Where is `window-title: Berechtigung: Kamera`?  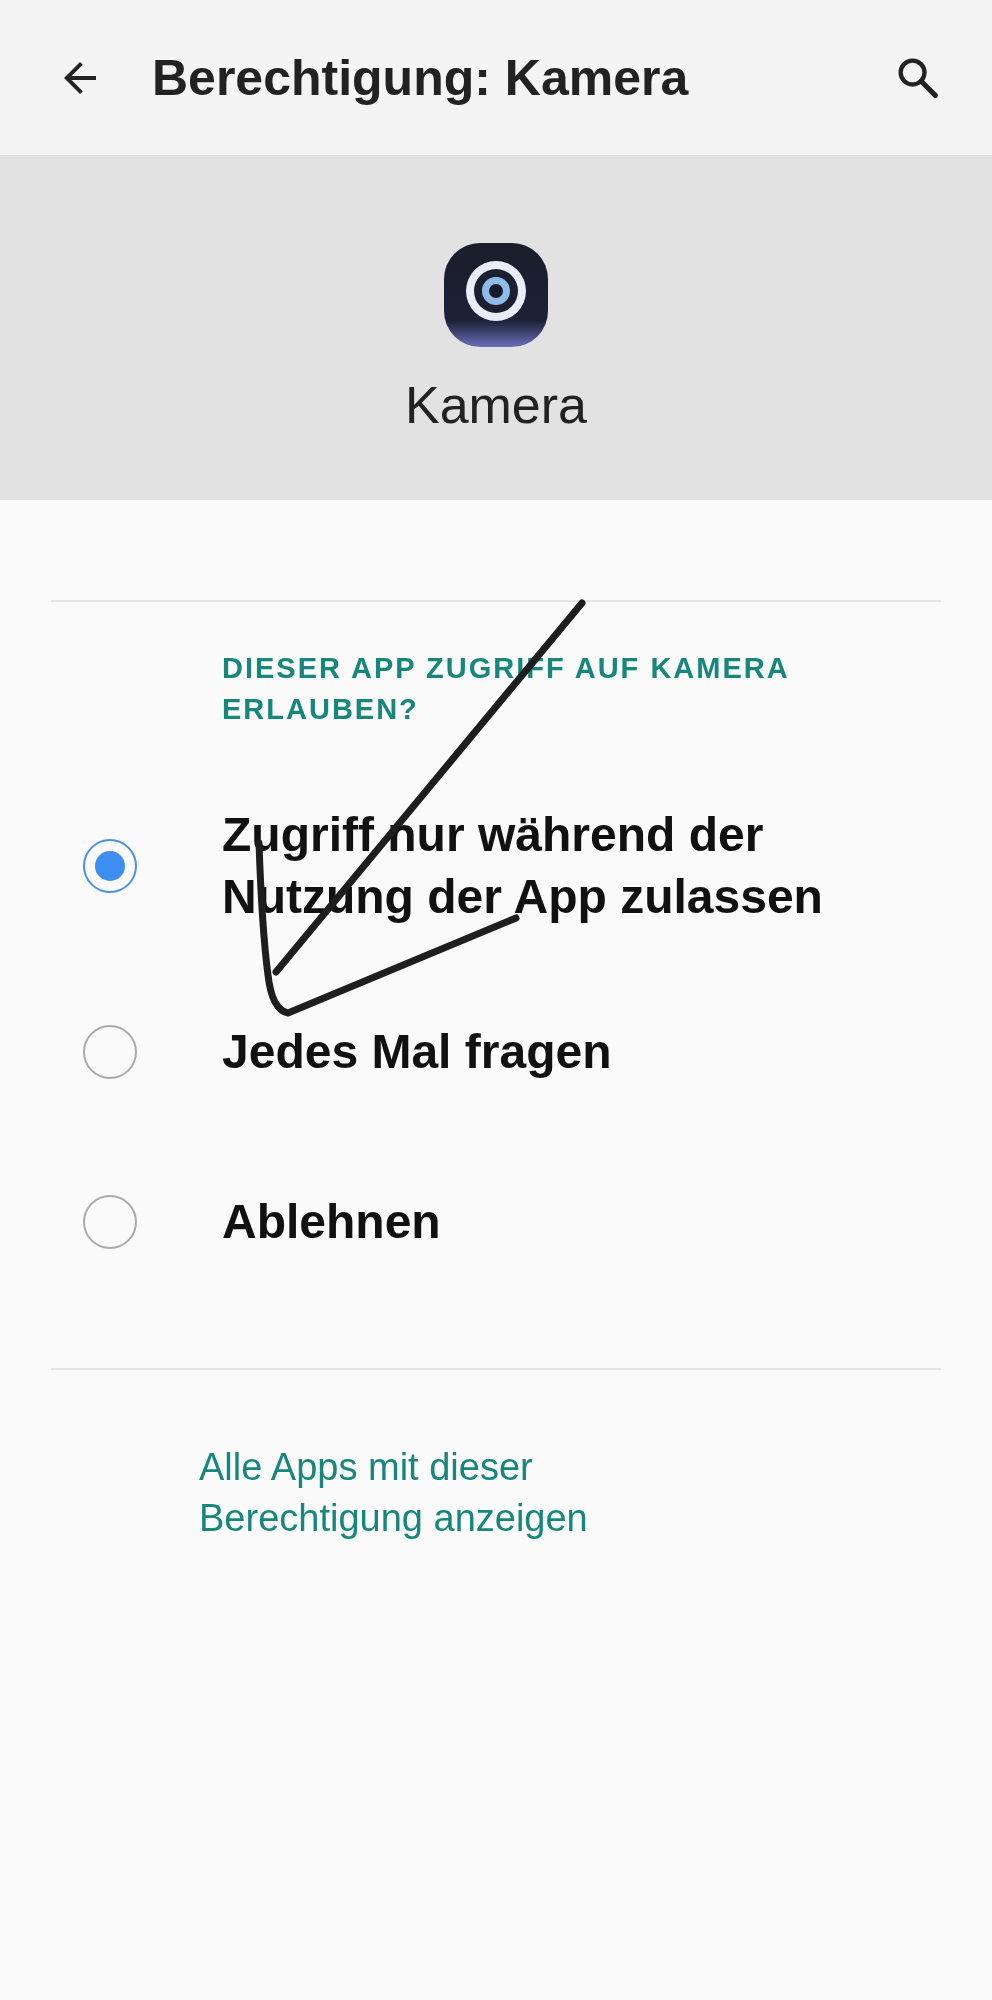
window-title: Berechtigung: Kamera is located at coordinates (421, 77).